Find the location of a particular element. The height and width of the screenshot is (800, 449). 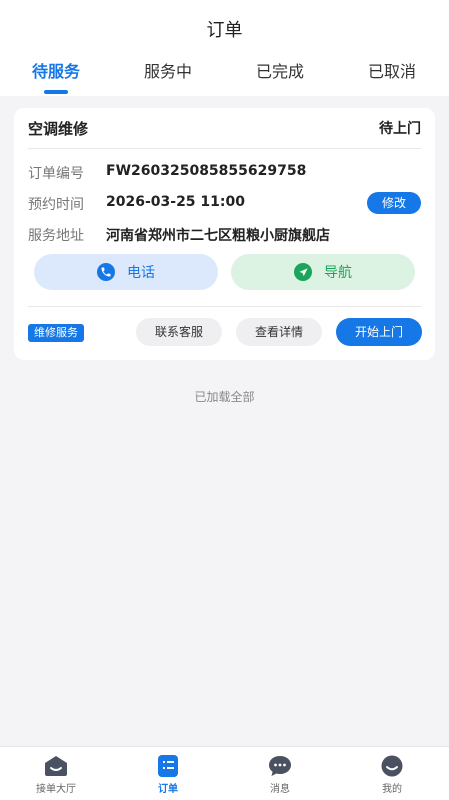

order-status-badge: 待上门 is located at coordinates (400, 129).